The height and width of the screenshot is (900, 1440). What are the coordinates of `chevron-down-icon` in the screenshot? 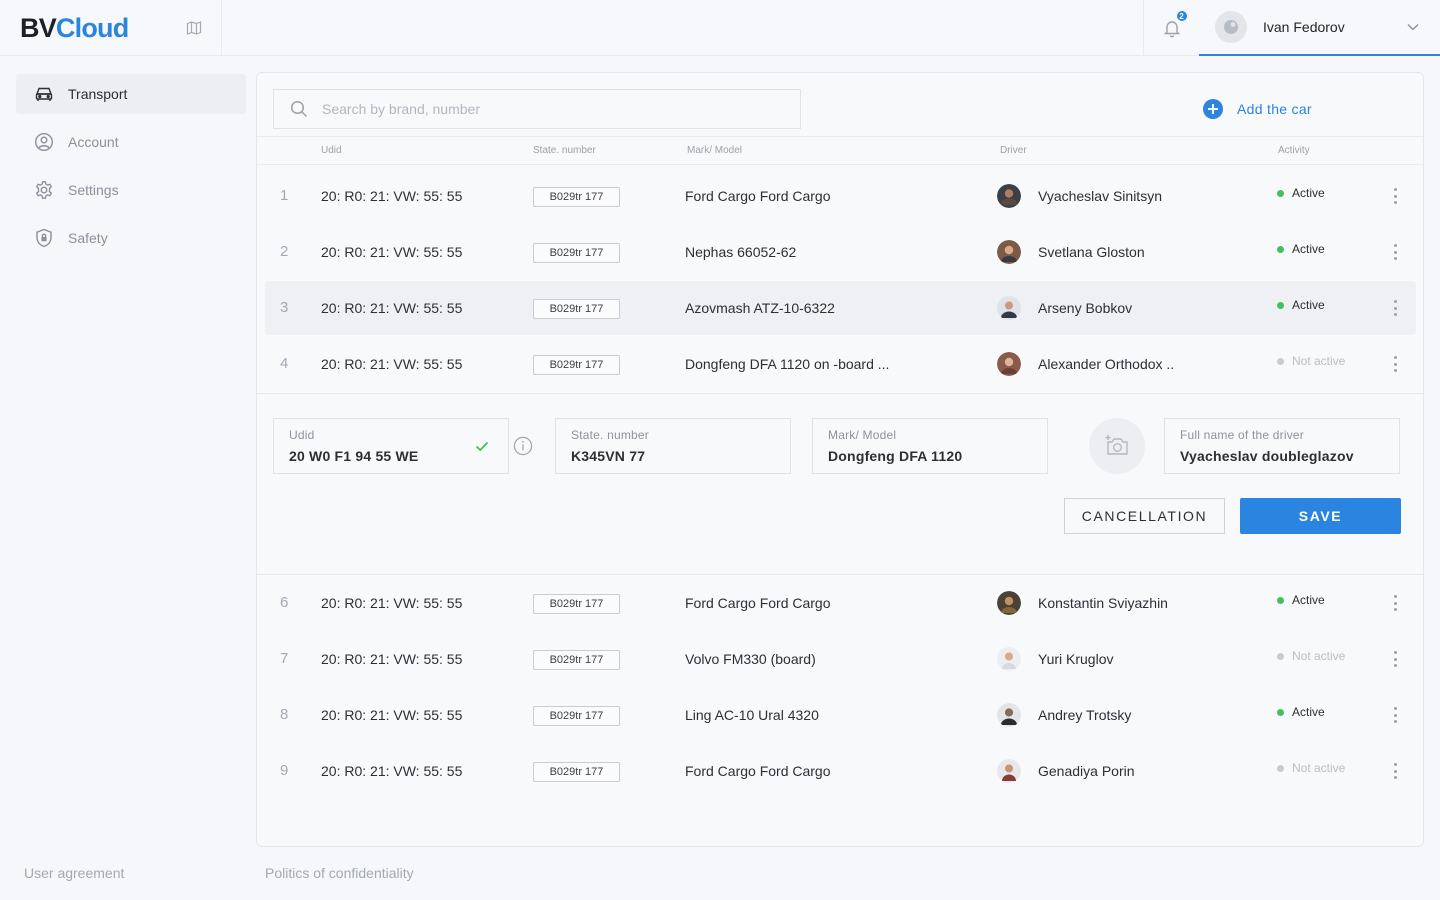 It's located at (1413, 27).